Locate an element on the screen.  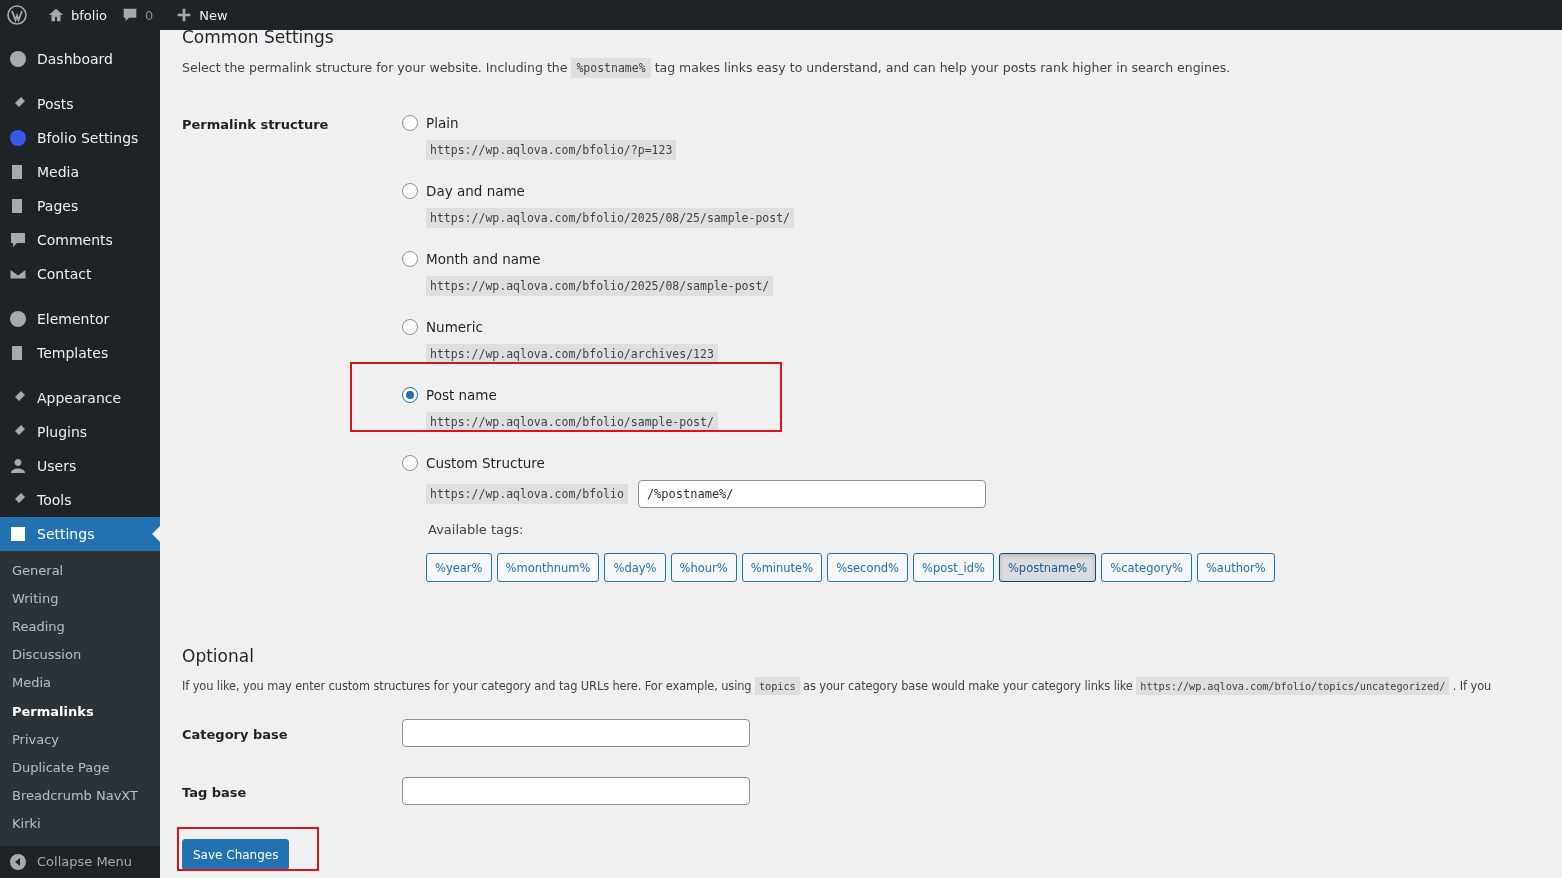
url-example: https://wp.aqlova.com/bfolio/archives/123 is located at coordinates (572, 354).